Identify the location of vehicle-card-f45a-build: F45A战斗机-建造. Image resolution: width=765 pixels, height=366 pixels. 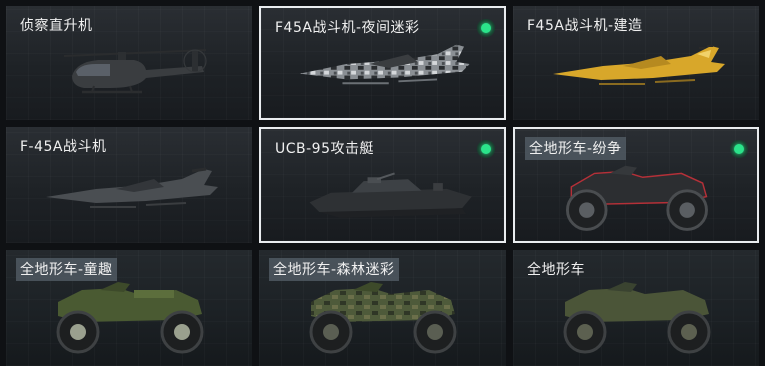
(636, 63).